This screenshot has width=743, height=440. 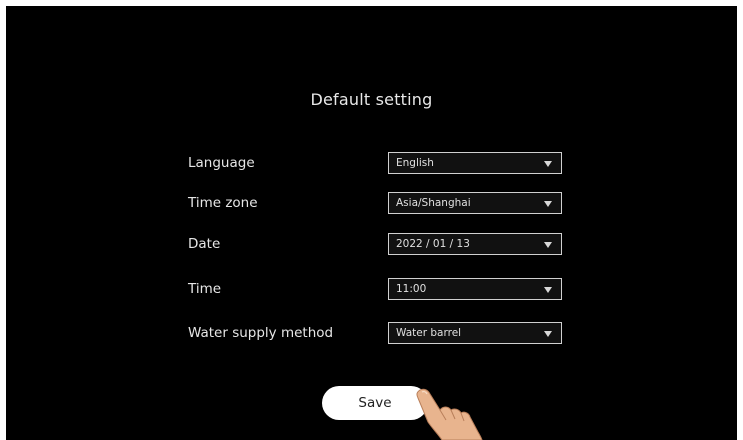 What do you see at coordinates (378, 290) in the screenshot?
I see `setting-row-time: Time 11:00` at bounding box center [378, 290].